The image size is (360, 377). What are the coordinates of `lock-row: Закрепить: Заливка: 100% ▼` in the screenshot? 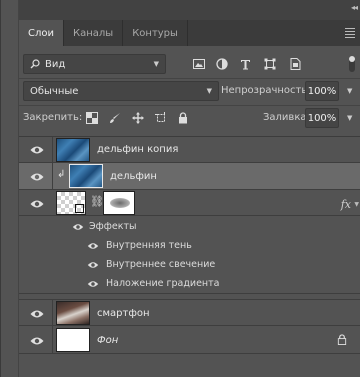 It's located at (189, 119).